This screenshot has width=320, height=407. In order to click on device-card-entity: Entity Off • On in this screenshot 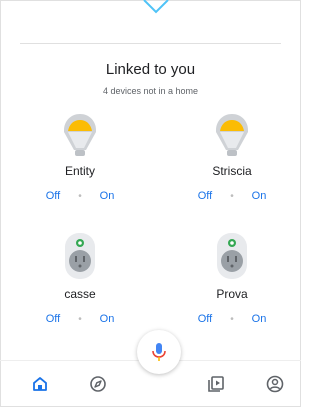, I will do `click(80, 155)`.